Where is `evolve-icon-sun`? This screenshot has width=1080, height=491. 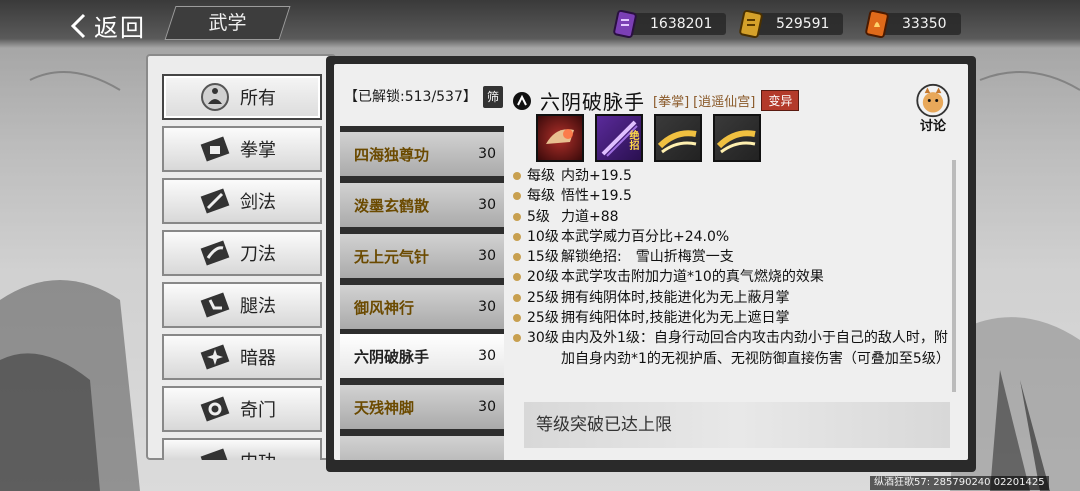
evolve-icon-sun is located at coordinates (737, 138).